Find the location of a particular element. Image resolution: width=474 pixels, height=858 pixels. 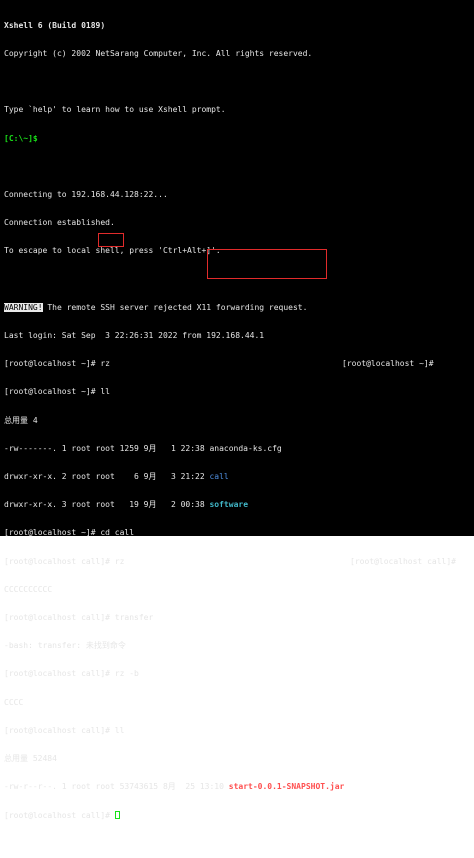

final-prompt: [root@localhost call]# is located at coordinates (59, 815).